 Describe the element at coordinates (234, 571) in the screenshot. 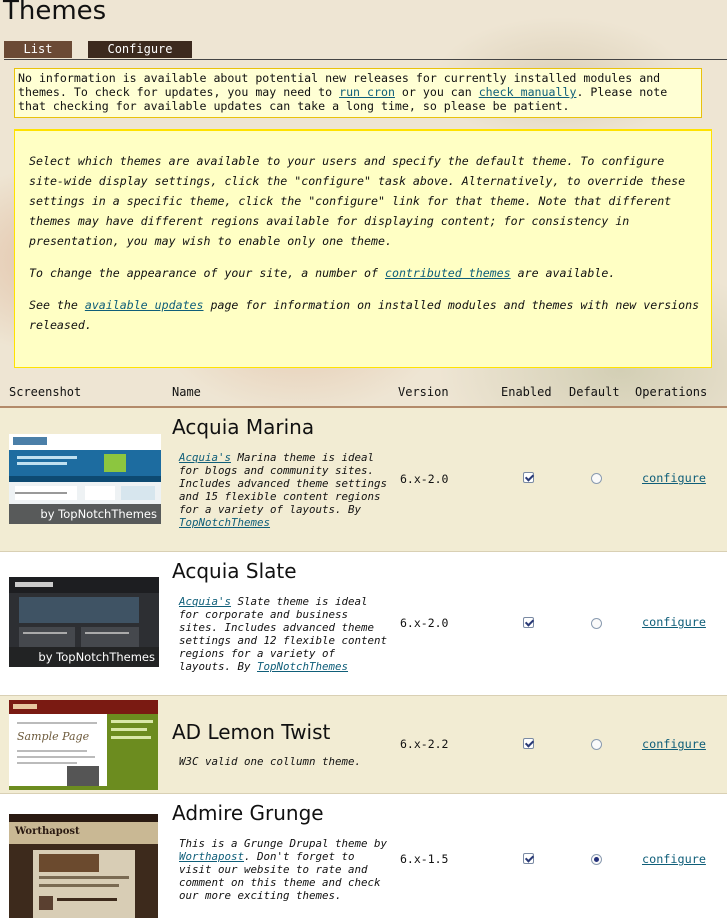

I see `theme-name: Acquia Slate` at that location.